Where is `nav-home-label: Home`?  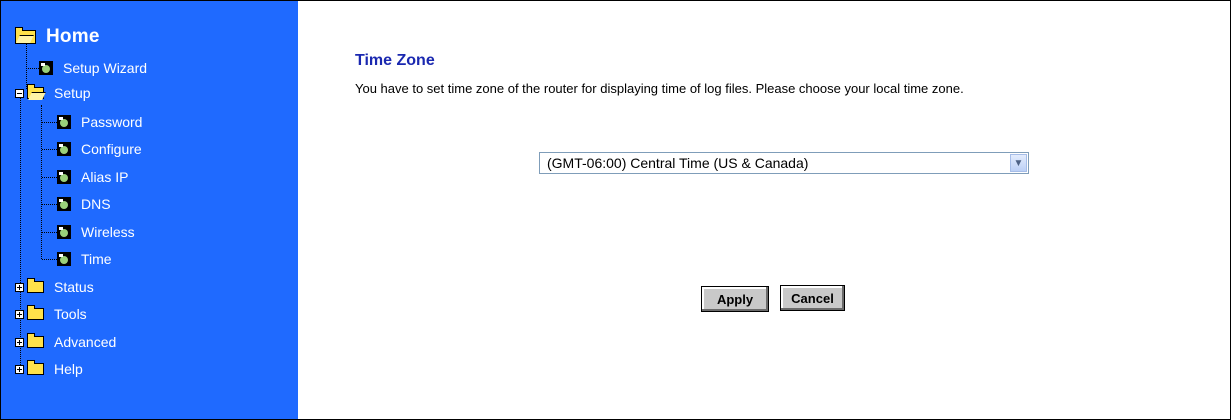 nav-home-label: Home is located at coordinates (73, 36).